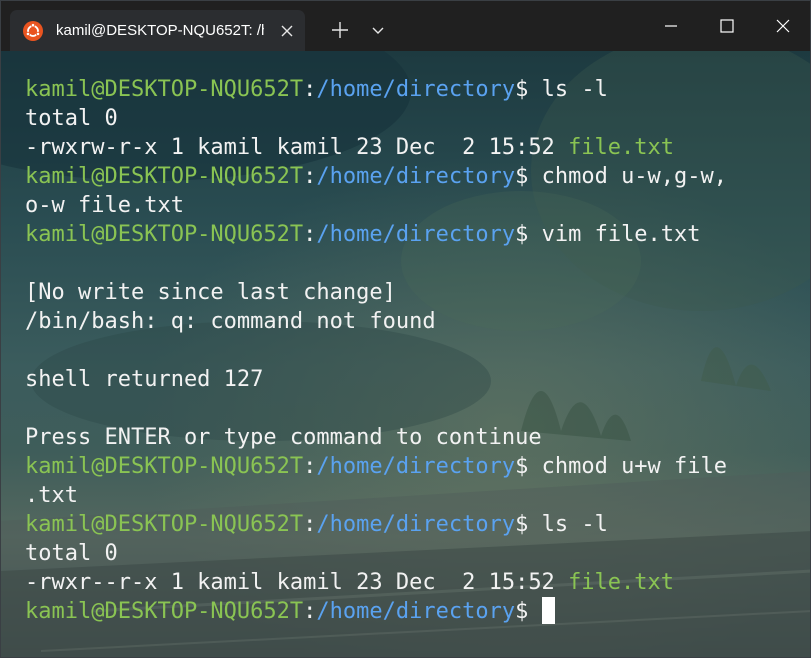 The image size is (811, 658). I want to click on tab-close-icon, so click(287, 31).